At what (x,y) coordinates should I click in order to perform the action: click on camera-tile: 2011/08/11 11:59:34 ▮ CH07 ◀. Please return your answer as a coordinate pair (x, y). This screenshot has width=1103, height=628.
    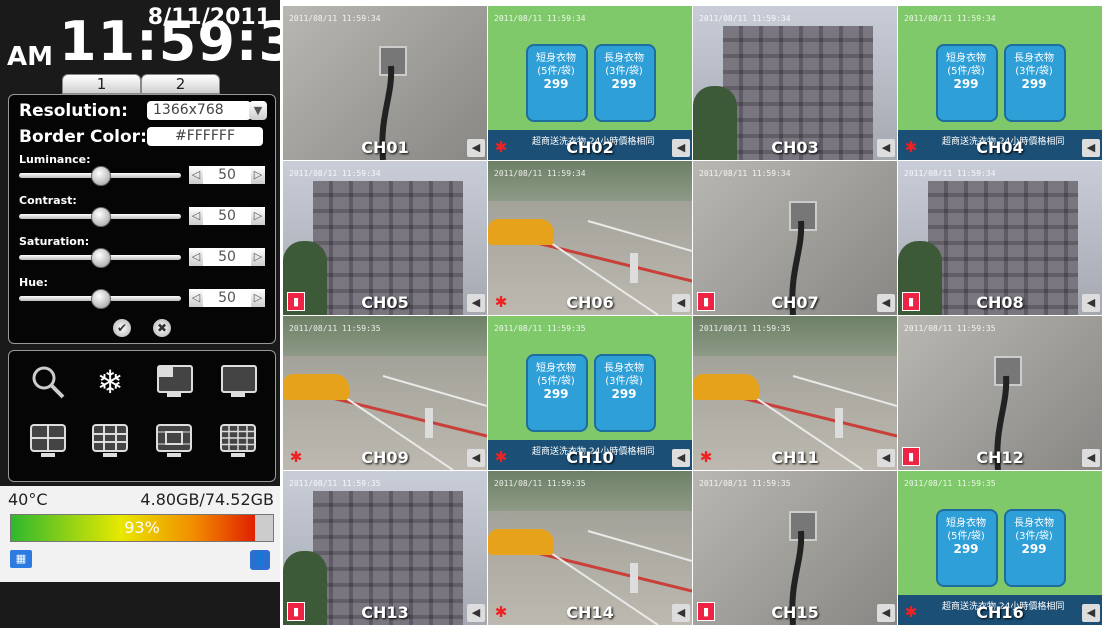
    Looking at the image, I should click on (795, 238).